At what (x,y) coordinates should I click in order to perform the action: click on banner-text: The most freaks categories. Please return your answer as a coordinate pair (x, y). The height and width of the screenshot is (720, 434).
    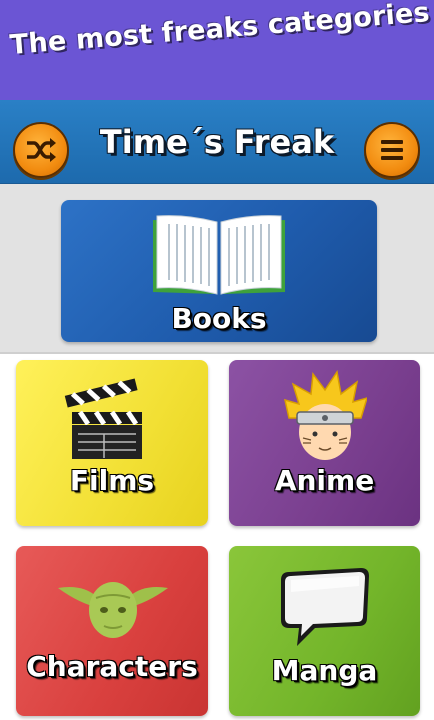
    Looking at the image, I should click on (219, 30).